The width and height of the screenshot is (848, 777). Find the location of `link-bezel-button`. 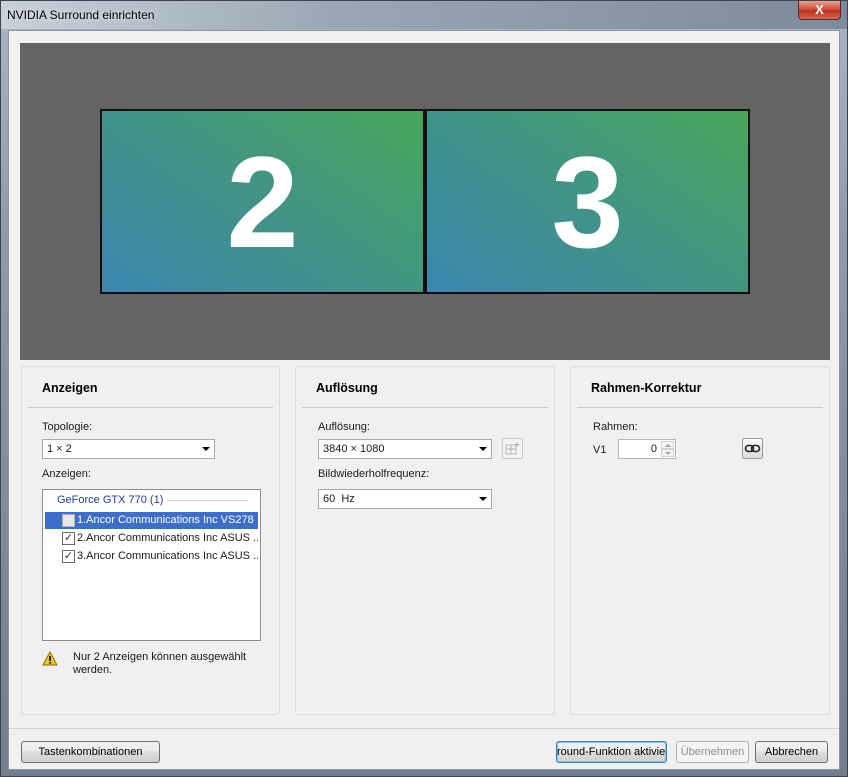

link-bezel-button is located at coordinates (752, 448).